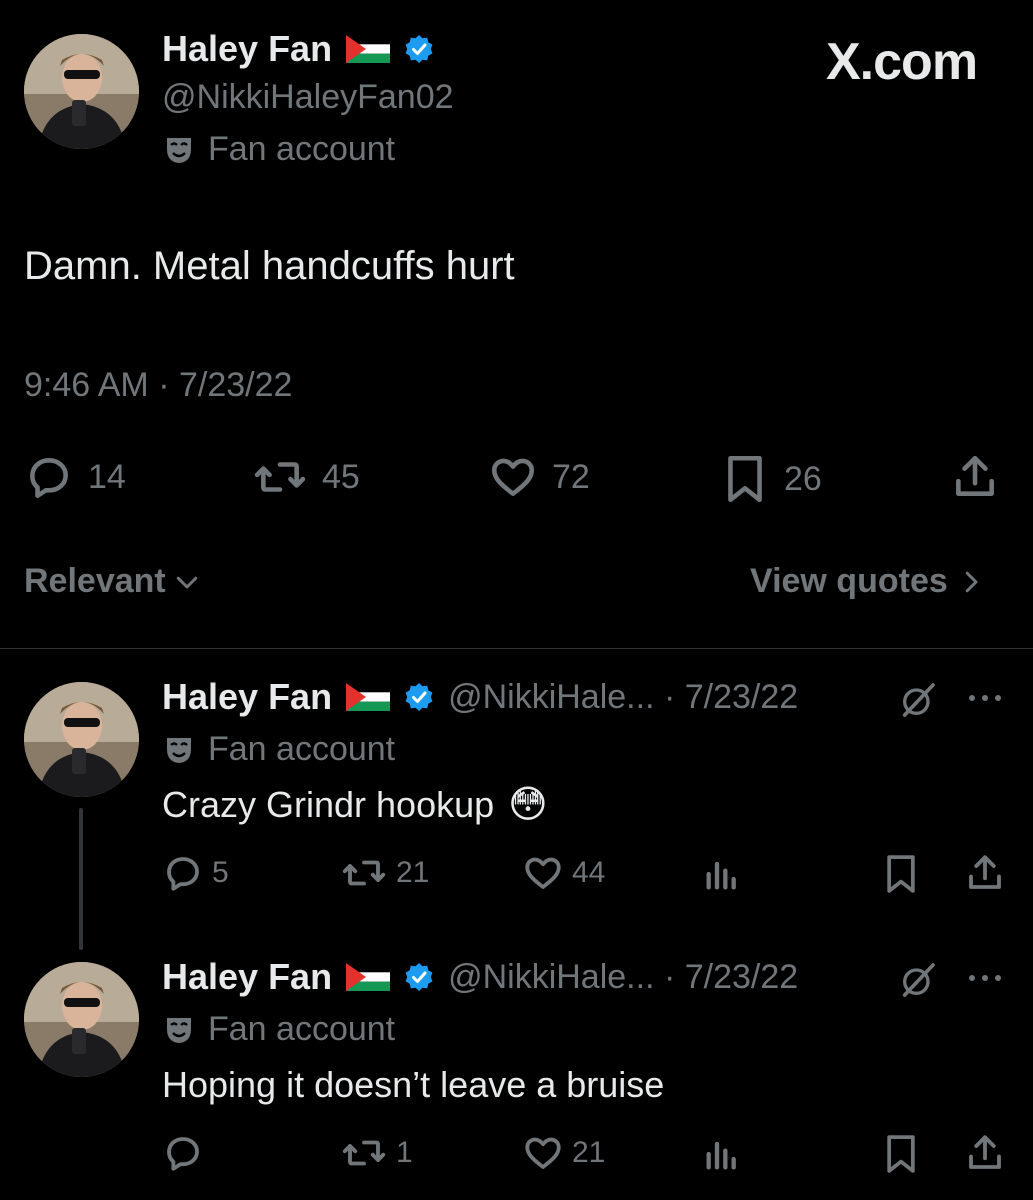  I want to click on reply-count: 14, so click(107, 476).